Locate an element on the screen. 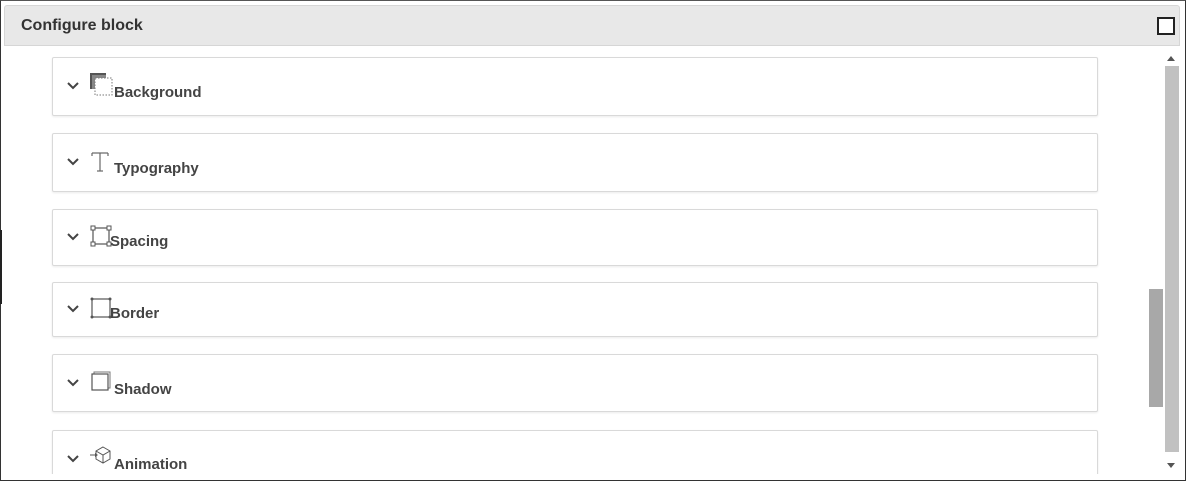 The height and width of the screenshot is (481, 1186). dialog-titlebar: Configure block is located at coordinates (592, 25).